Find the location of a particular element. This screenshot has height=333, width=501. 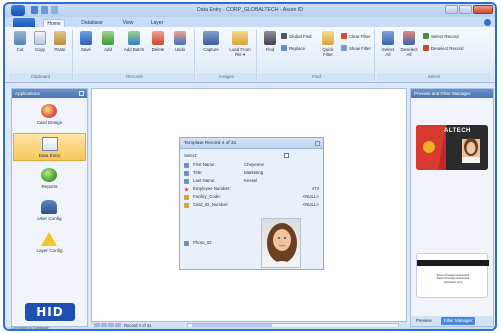

checkmark-icon is located at coordinates (426, 36).